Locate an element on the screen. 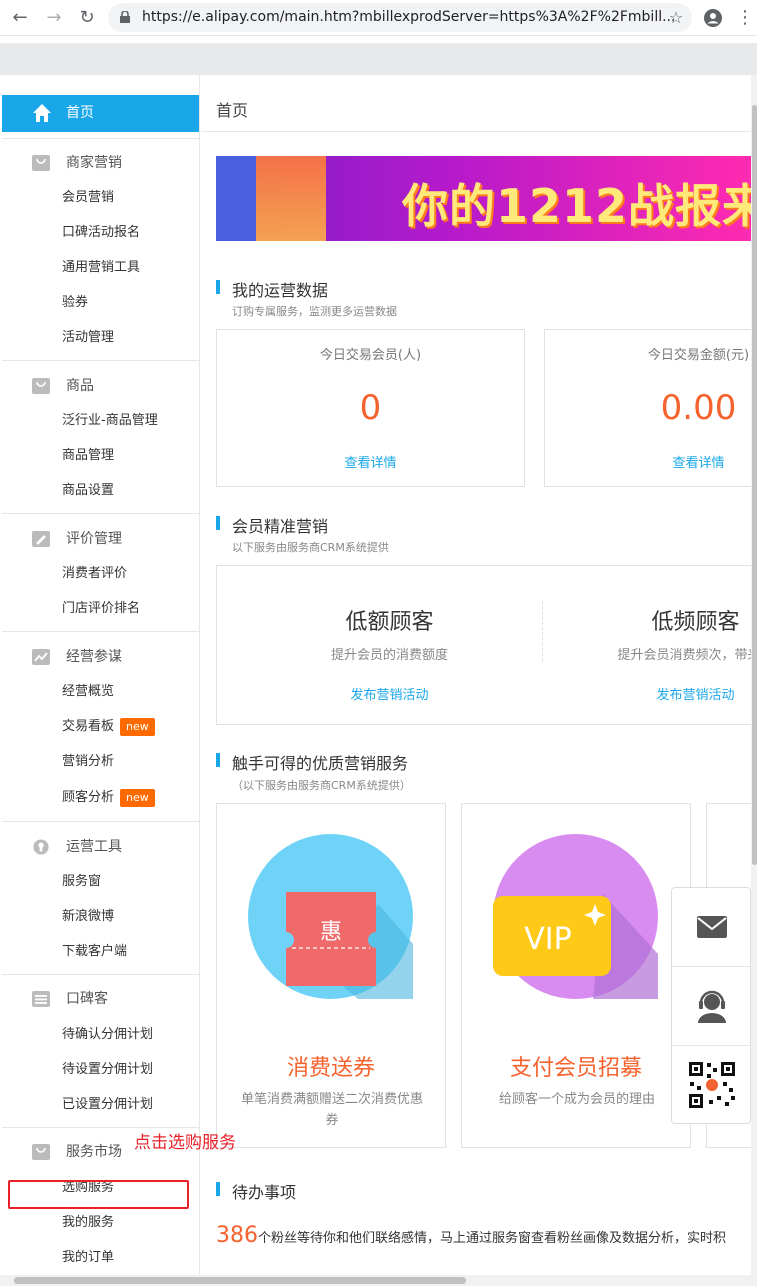  message-button is located at coordinates (712, 927).